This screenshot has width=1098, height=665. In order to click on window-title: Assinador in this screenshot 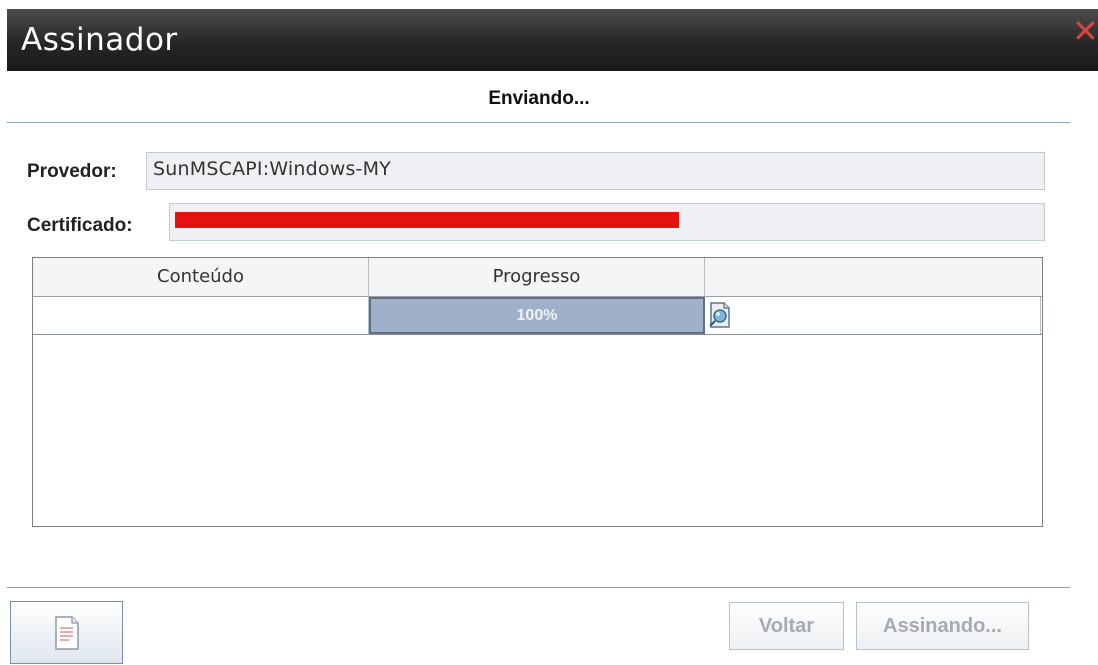, I will do `click(99, 40)`.